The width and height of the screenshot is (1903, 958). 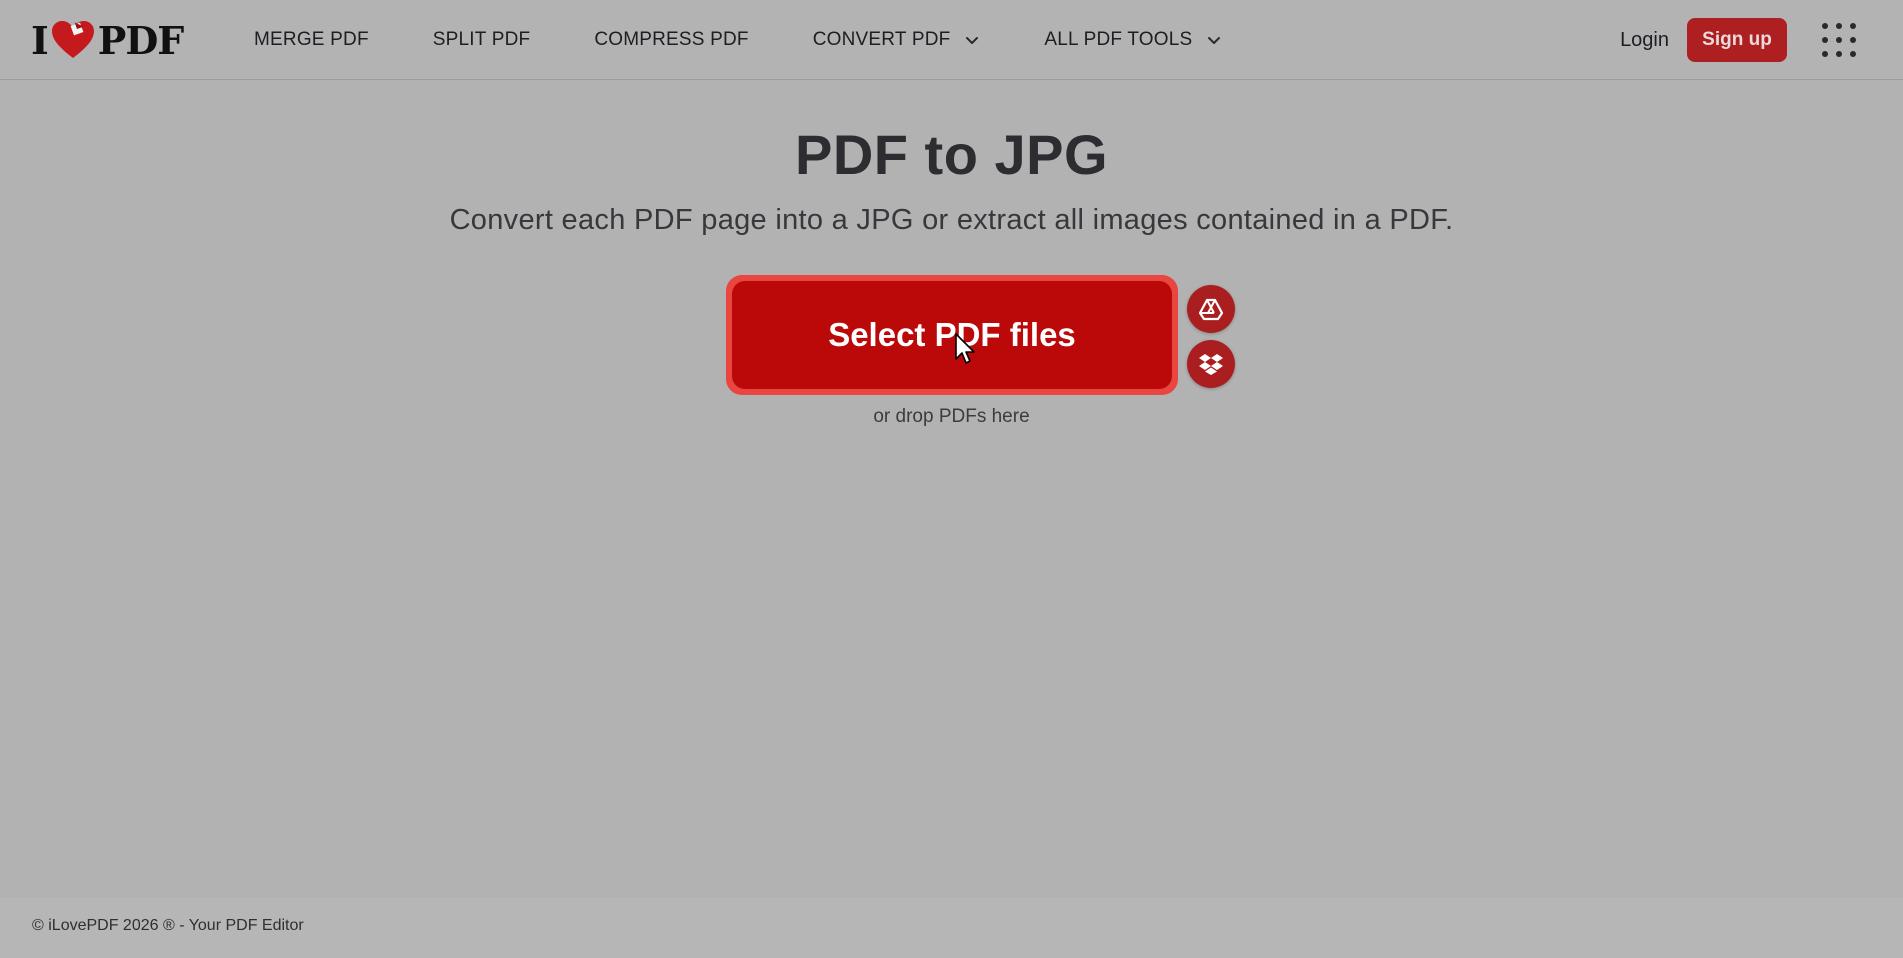 What do you see at coordinates (40, 40) in the screenshot?
I see `logo-text-i: I` at bounding box center [40, 40].